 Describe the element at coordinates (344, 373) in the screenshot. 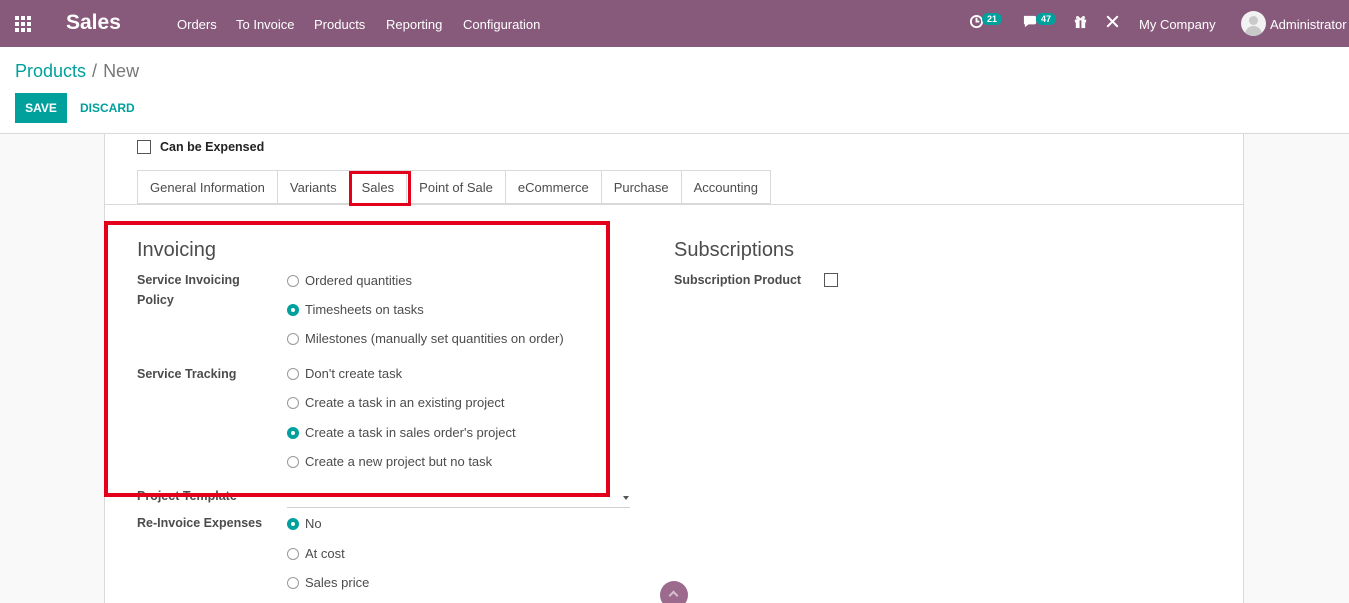

I see `radio-dont-create-task: Don't create task` at that location.